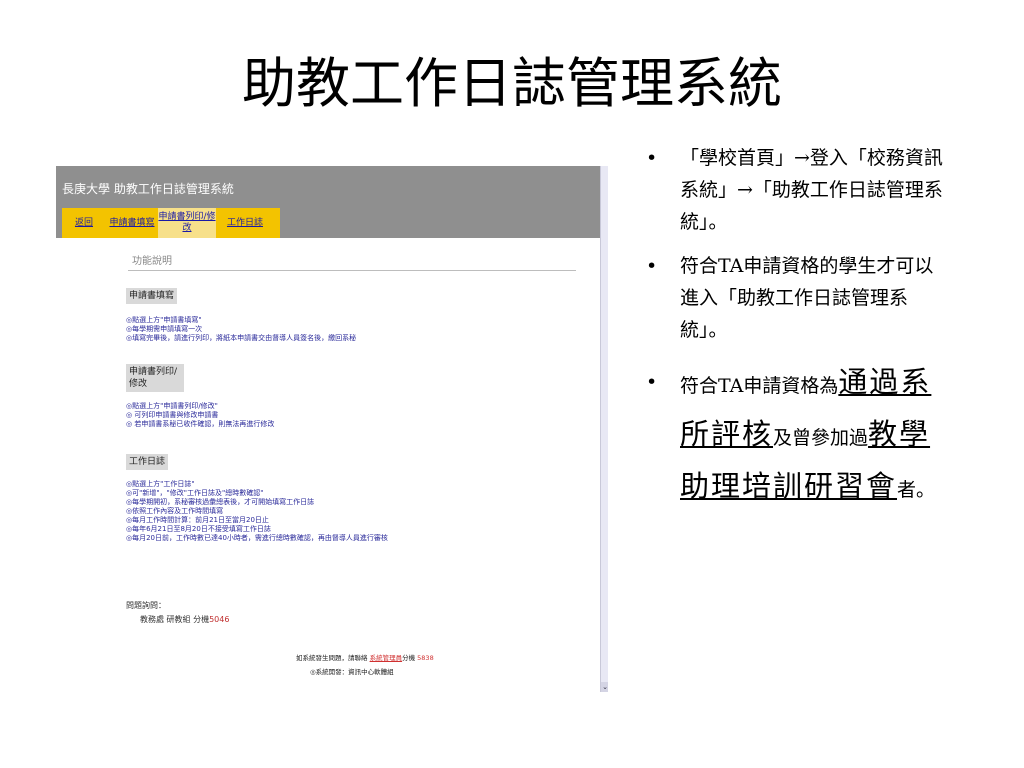 Image resolution: width=1024 pixels, height=768 pixels. What do you see at coordinates (245, 223) in the screenshot?
I see `nav-work-log-link: 工作日誌` at bounding box center [245, 223].